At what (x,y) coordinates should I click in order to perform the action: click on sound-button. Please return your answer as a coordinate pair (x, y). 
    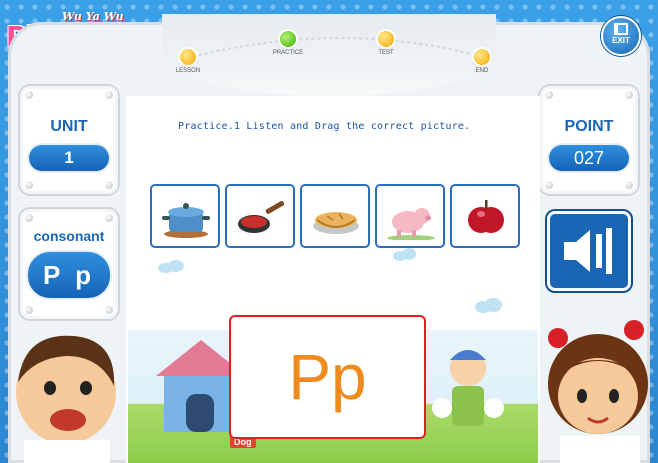
    Looking at the image, I should click on (589, 251).